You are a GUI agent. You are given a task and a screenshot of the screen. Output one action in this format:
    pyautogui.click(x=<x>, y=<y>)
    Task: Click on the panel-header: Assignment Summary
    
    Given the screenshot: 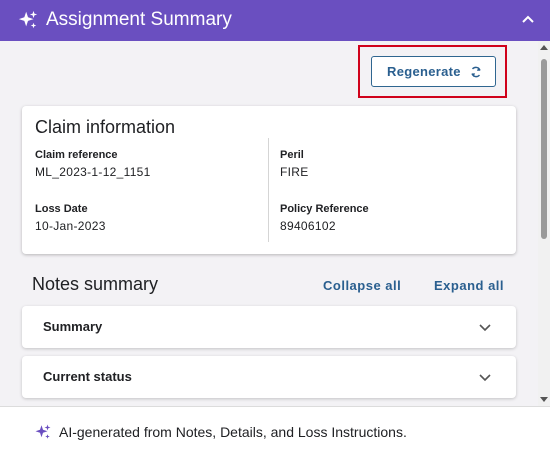 What is the action you would take?
    pyautogui.click(x=275, y=20)
    